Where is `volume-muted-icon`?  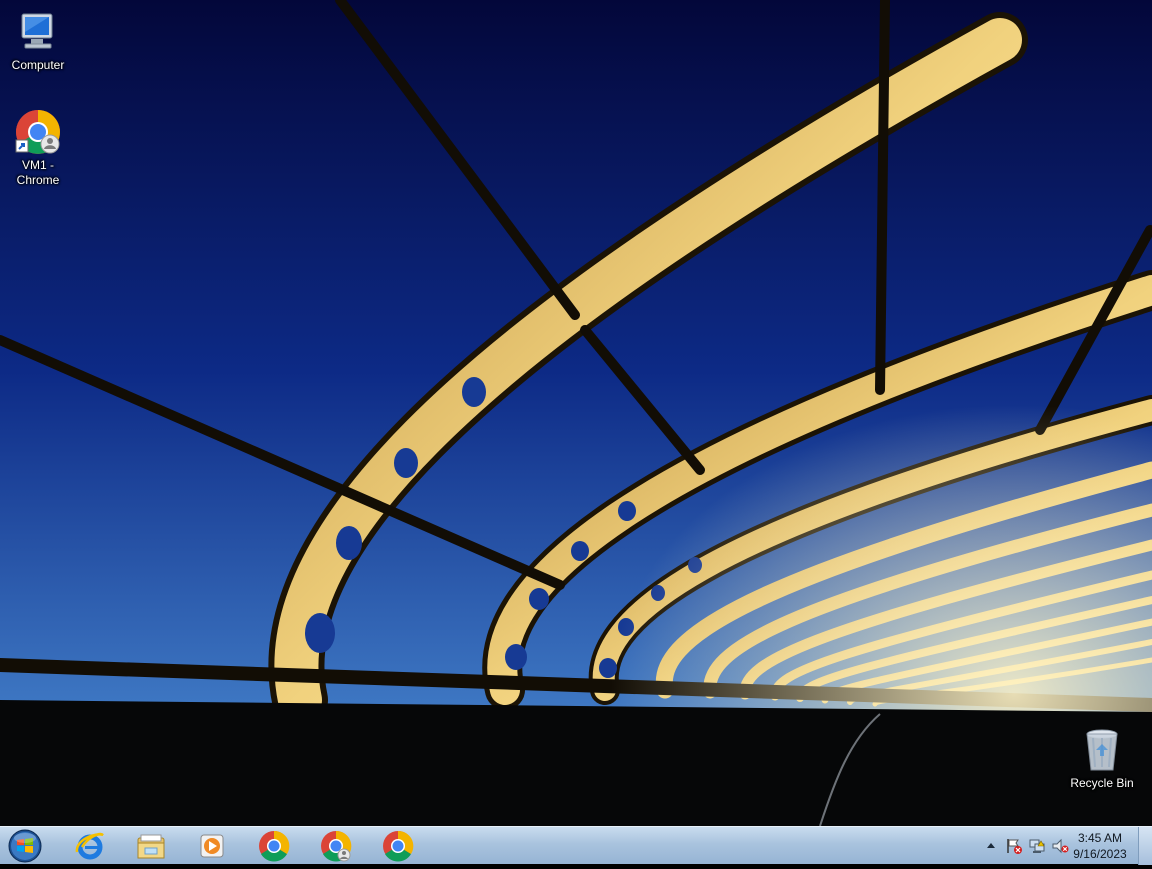
volume-muted-icon is located at coordinates (1060, 846).